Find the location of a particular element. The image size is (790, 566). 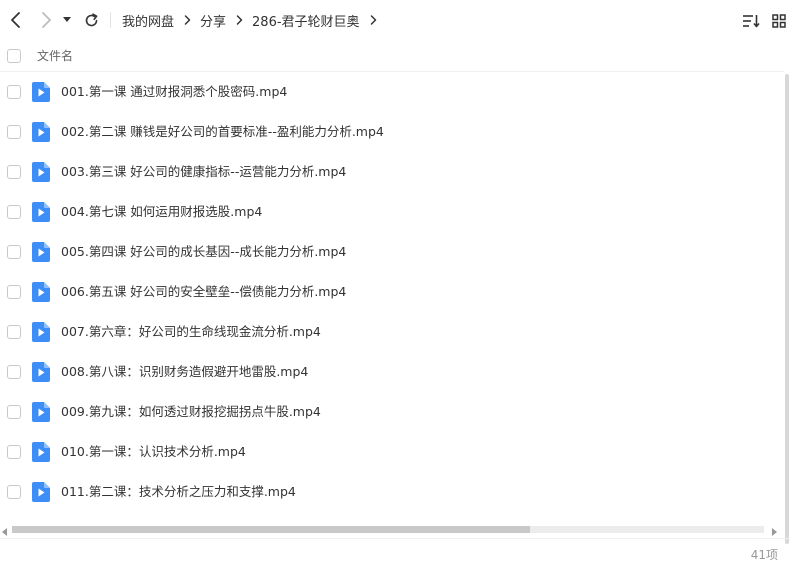

file-name: 005.第四课 好公司的成长基因--成长能力分析.mp4 is located at coordinates (203, 252).